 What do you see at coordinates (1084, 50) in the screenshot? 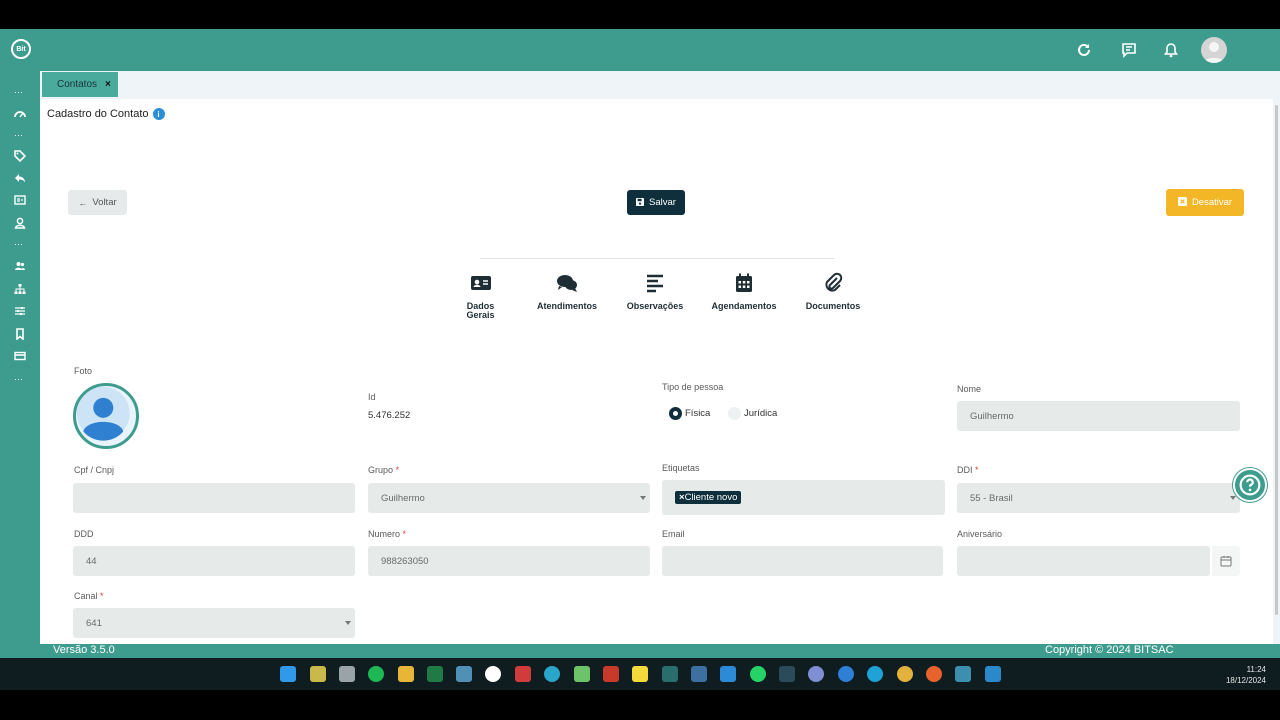
I see `refresh-icon` at bounding box center [1084, 50].